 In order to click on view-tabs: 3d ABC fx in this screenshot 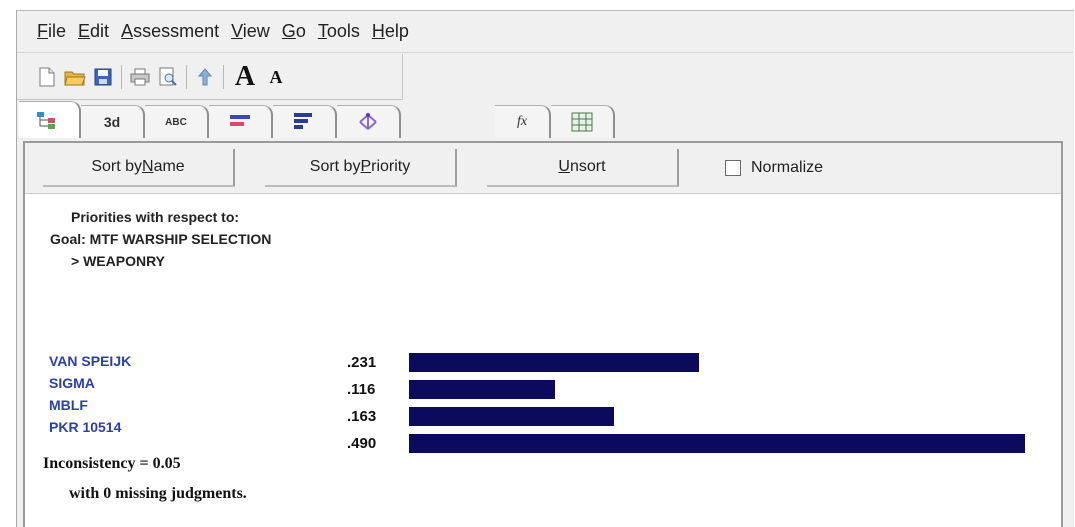, I will do `click(545, 121)`.